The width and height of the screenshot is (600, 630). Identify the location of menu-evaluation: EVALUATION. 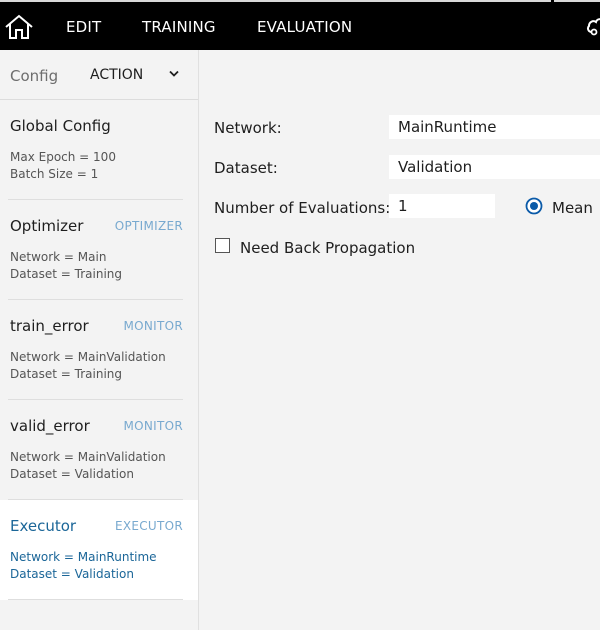
(304, 26).